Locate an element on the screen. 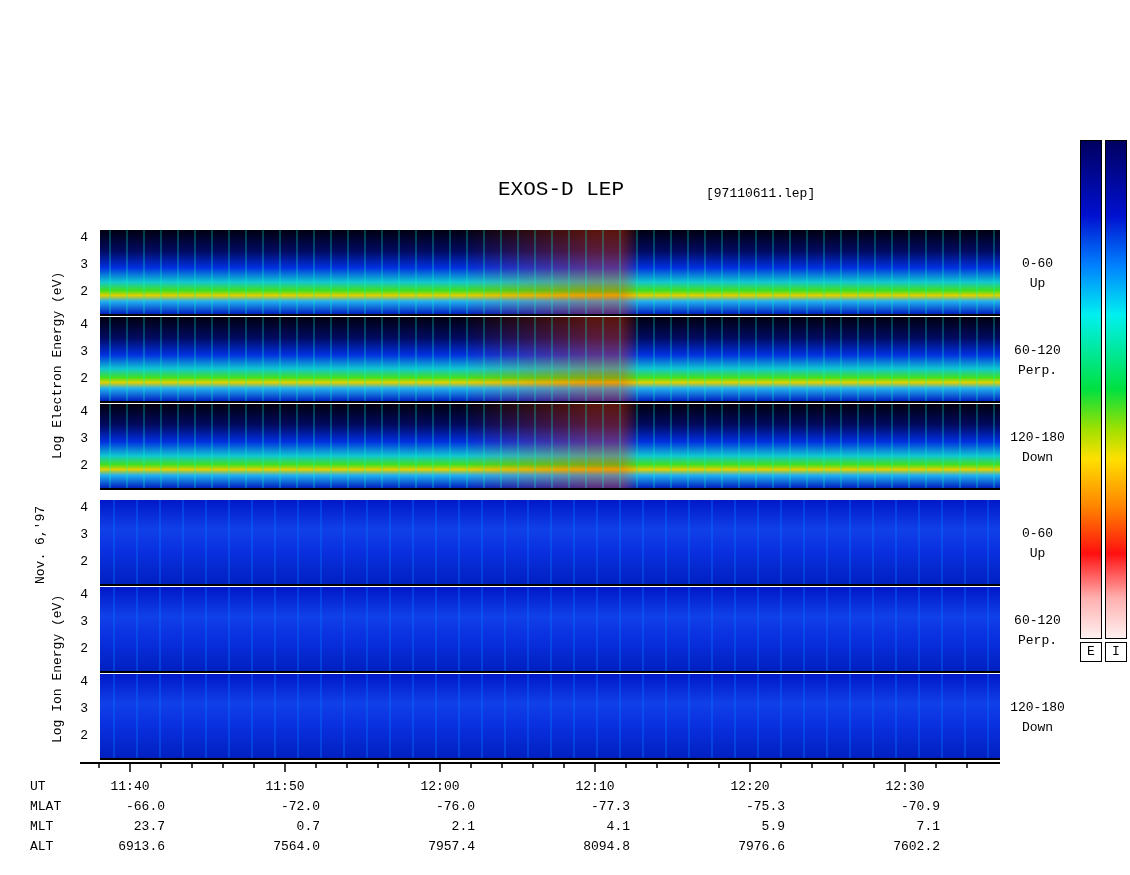  time-tick-label: 12:20 is located at coordinates (750, 786).